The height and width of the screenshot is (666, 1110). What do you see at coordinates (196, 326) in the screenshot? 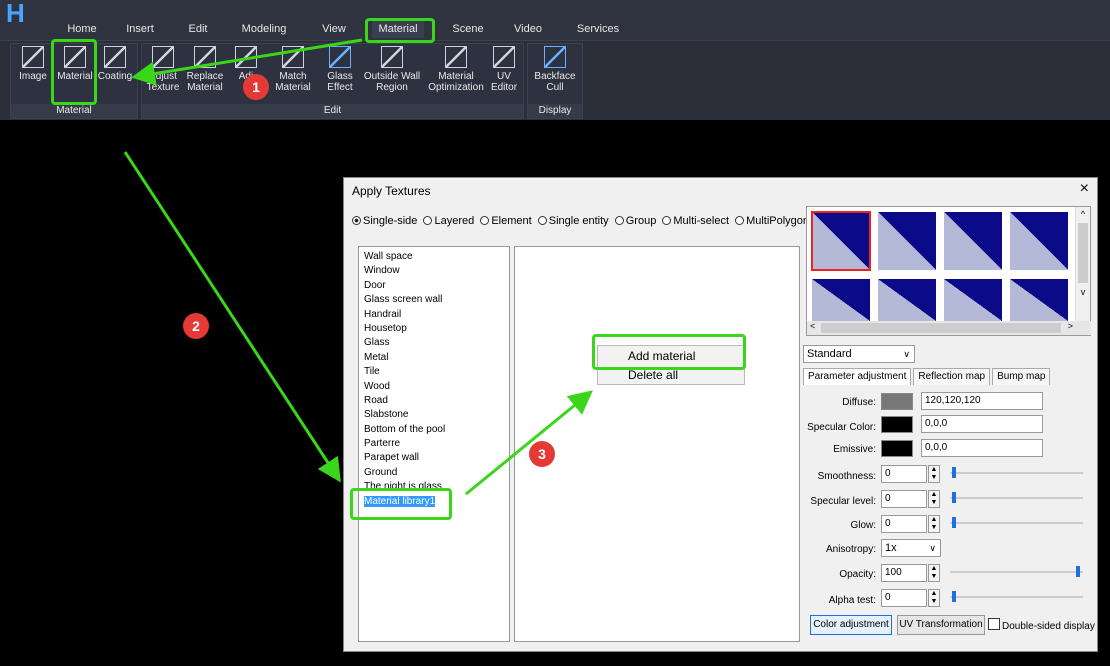
I see `step-badge-2: 2` at bounding box center [196, 326].